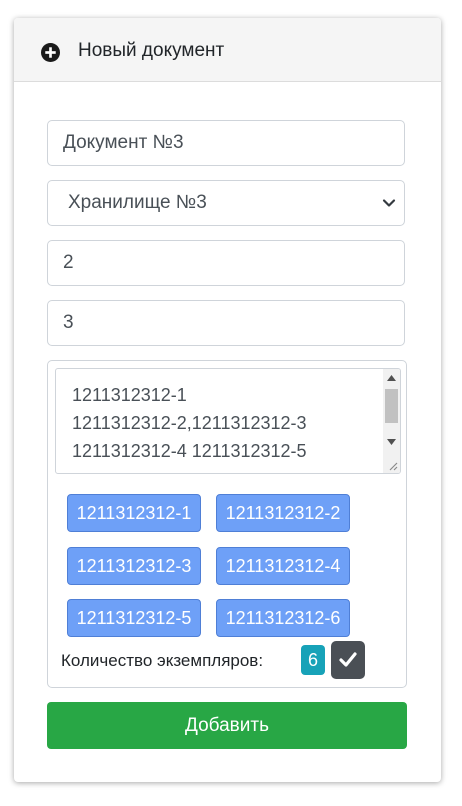 This screenshot has width=462, height=806. Describe the element at coordinates (50, 52) in the screenshot. I see `plus-circle-icon` at that location.